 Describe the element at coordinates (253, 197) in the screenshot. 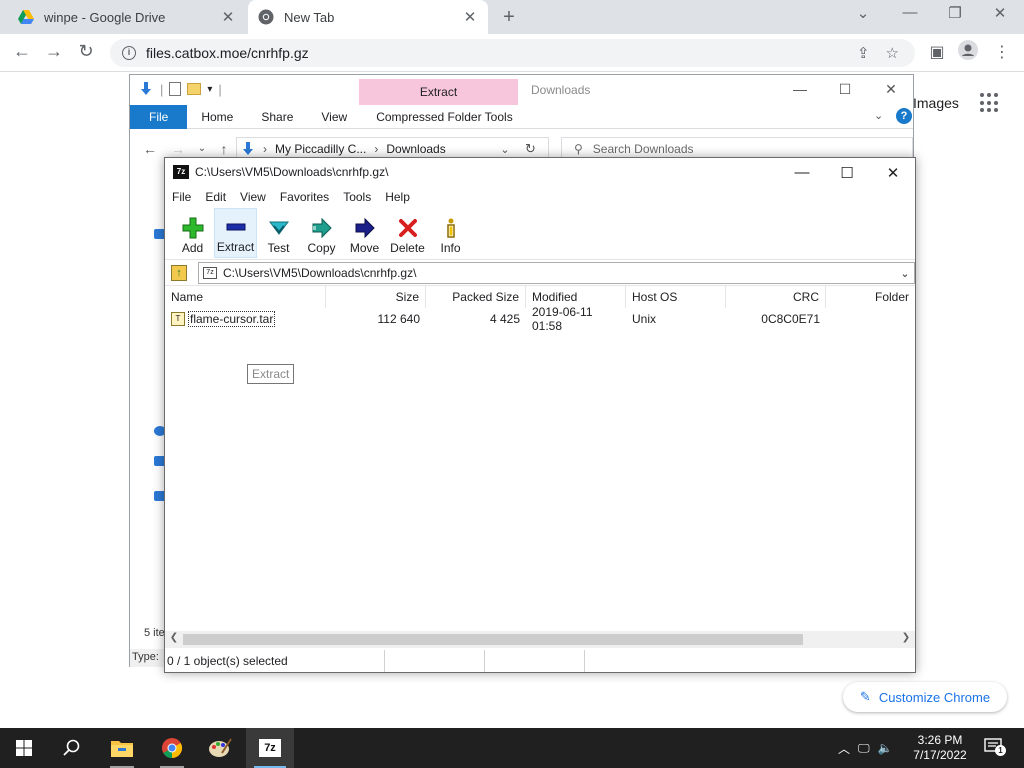

I see `menu-view: View` at that location.